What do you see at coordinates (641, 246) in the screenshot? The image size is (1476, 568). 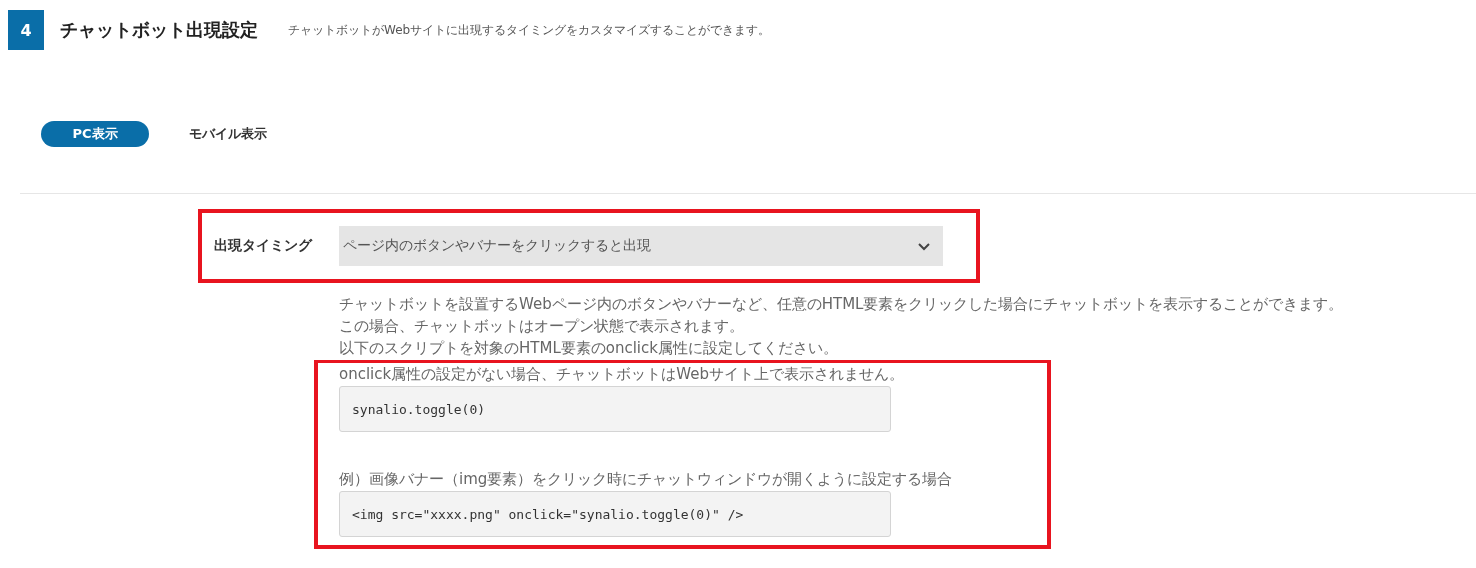 I see `timing-select: ページ内のボタンやバナーをクリックすると出現` at bounding box center [641, 246].